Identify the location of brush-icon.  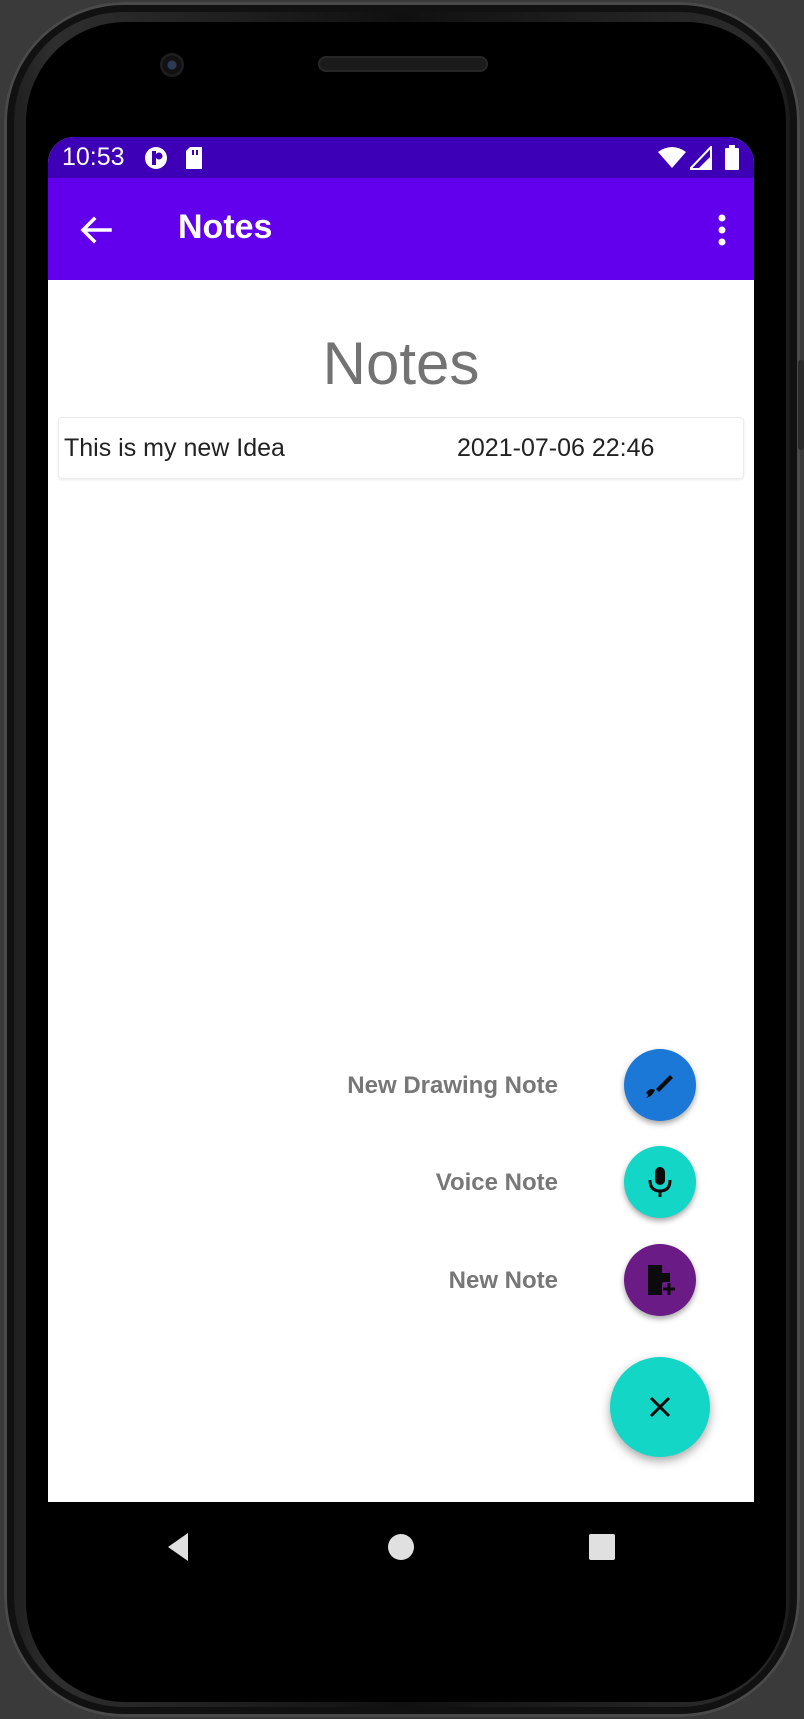
(659, 1086).